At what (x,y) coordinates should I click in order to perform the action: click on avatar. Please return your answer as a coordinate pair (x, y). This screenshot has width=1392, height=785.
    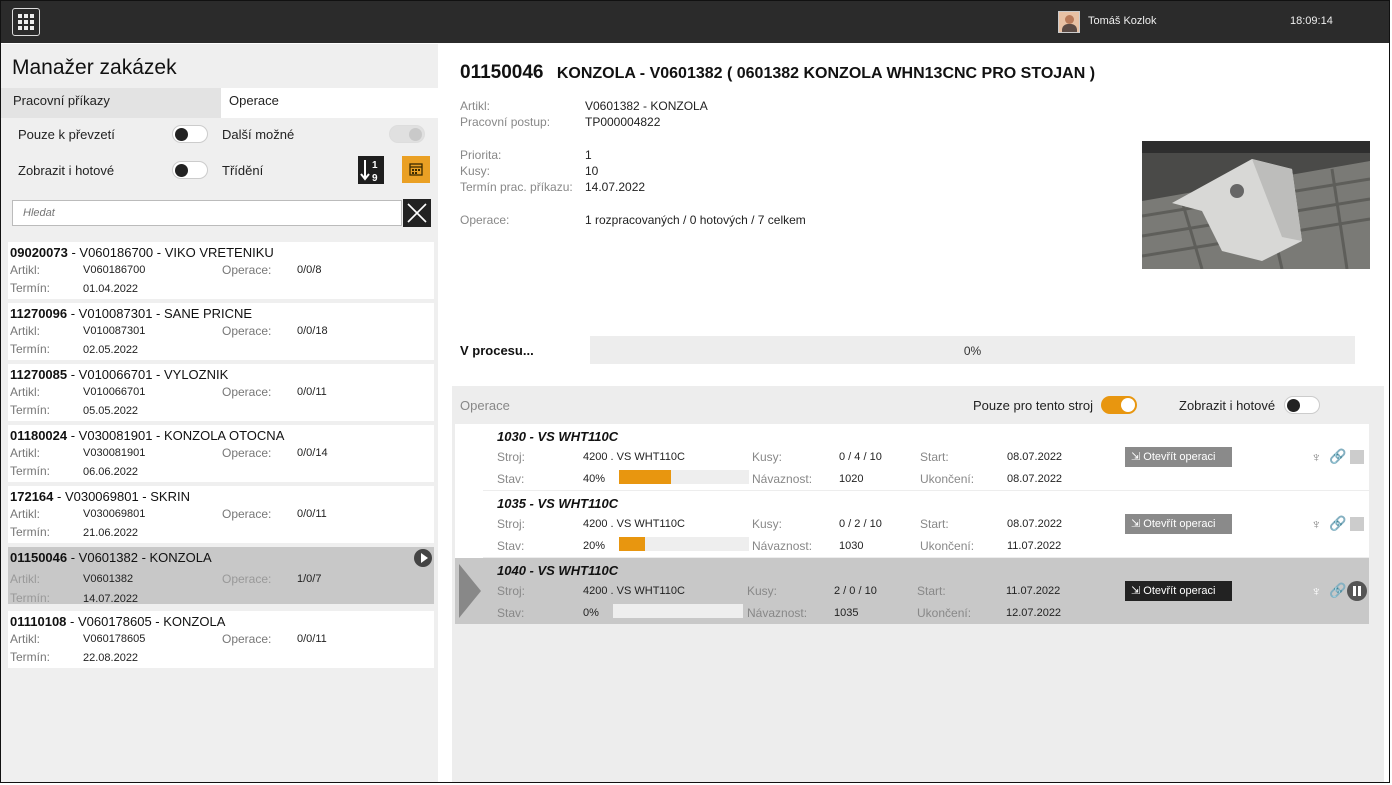
    Looking at the image, I should click on (1069, 22).